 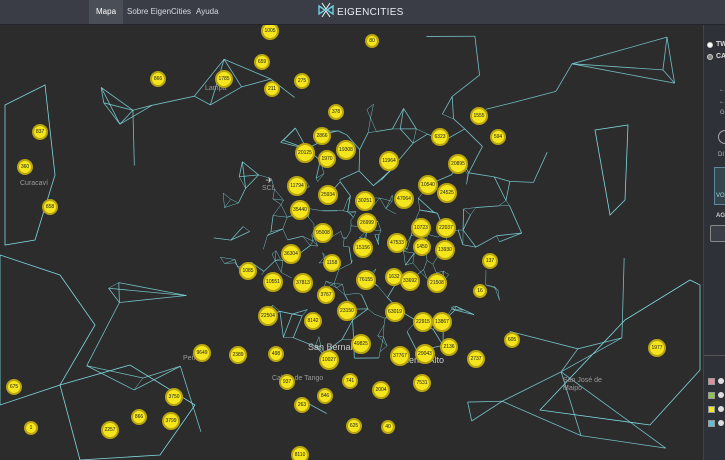 I want to click on cluster-marker: 22037, so click(x=446, y=228).